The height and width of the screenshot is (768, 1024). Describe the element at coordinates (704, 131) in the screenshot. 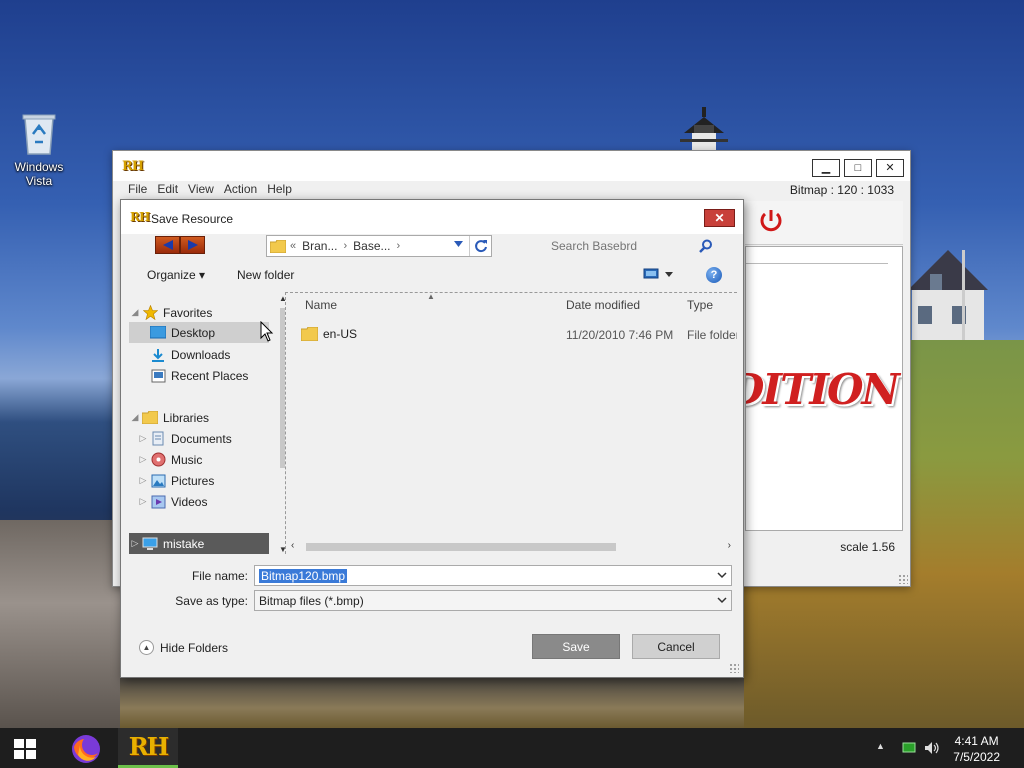

I see `lighthouse-image` at that location.